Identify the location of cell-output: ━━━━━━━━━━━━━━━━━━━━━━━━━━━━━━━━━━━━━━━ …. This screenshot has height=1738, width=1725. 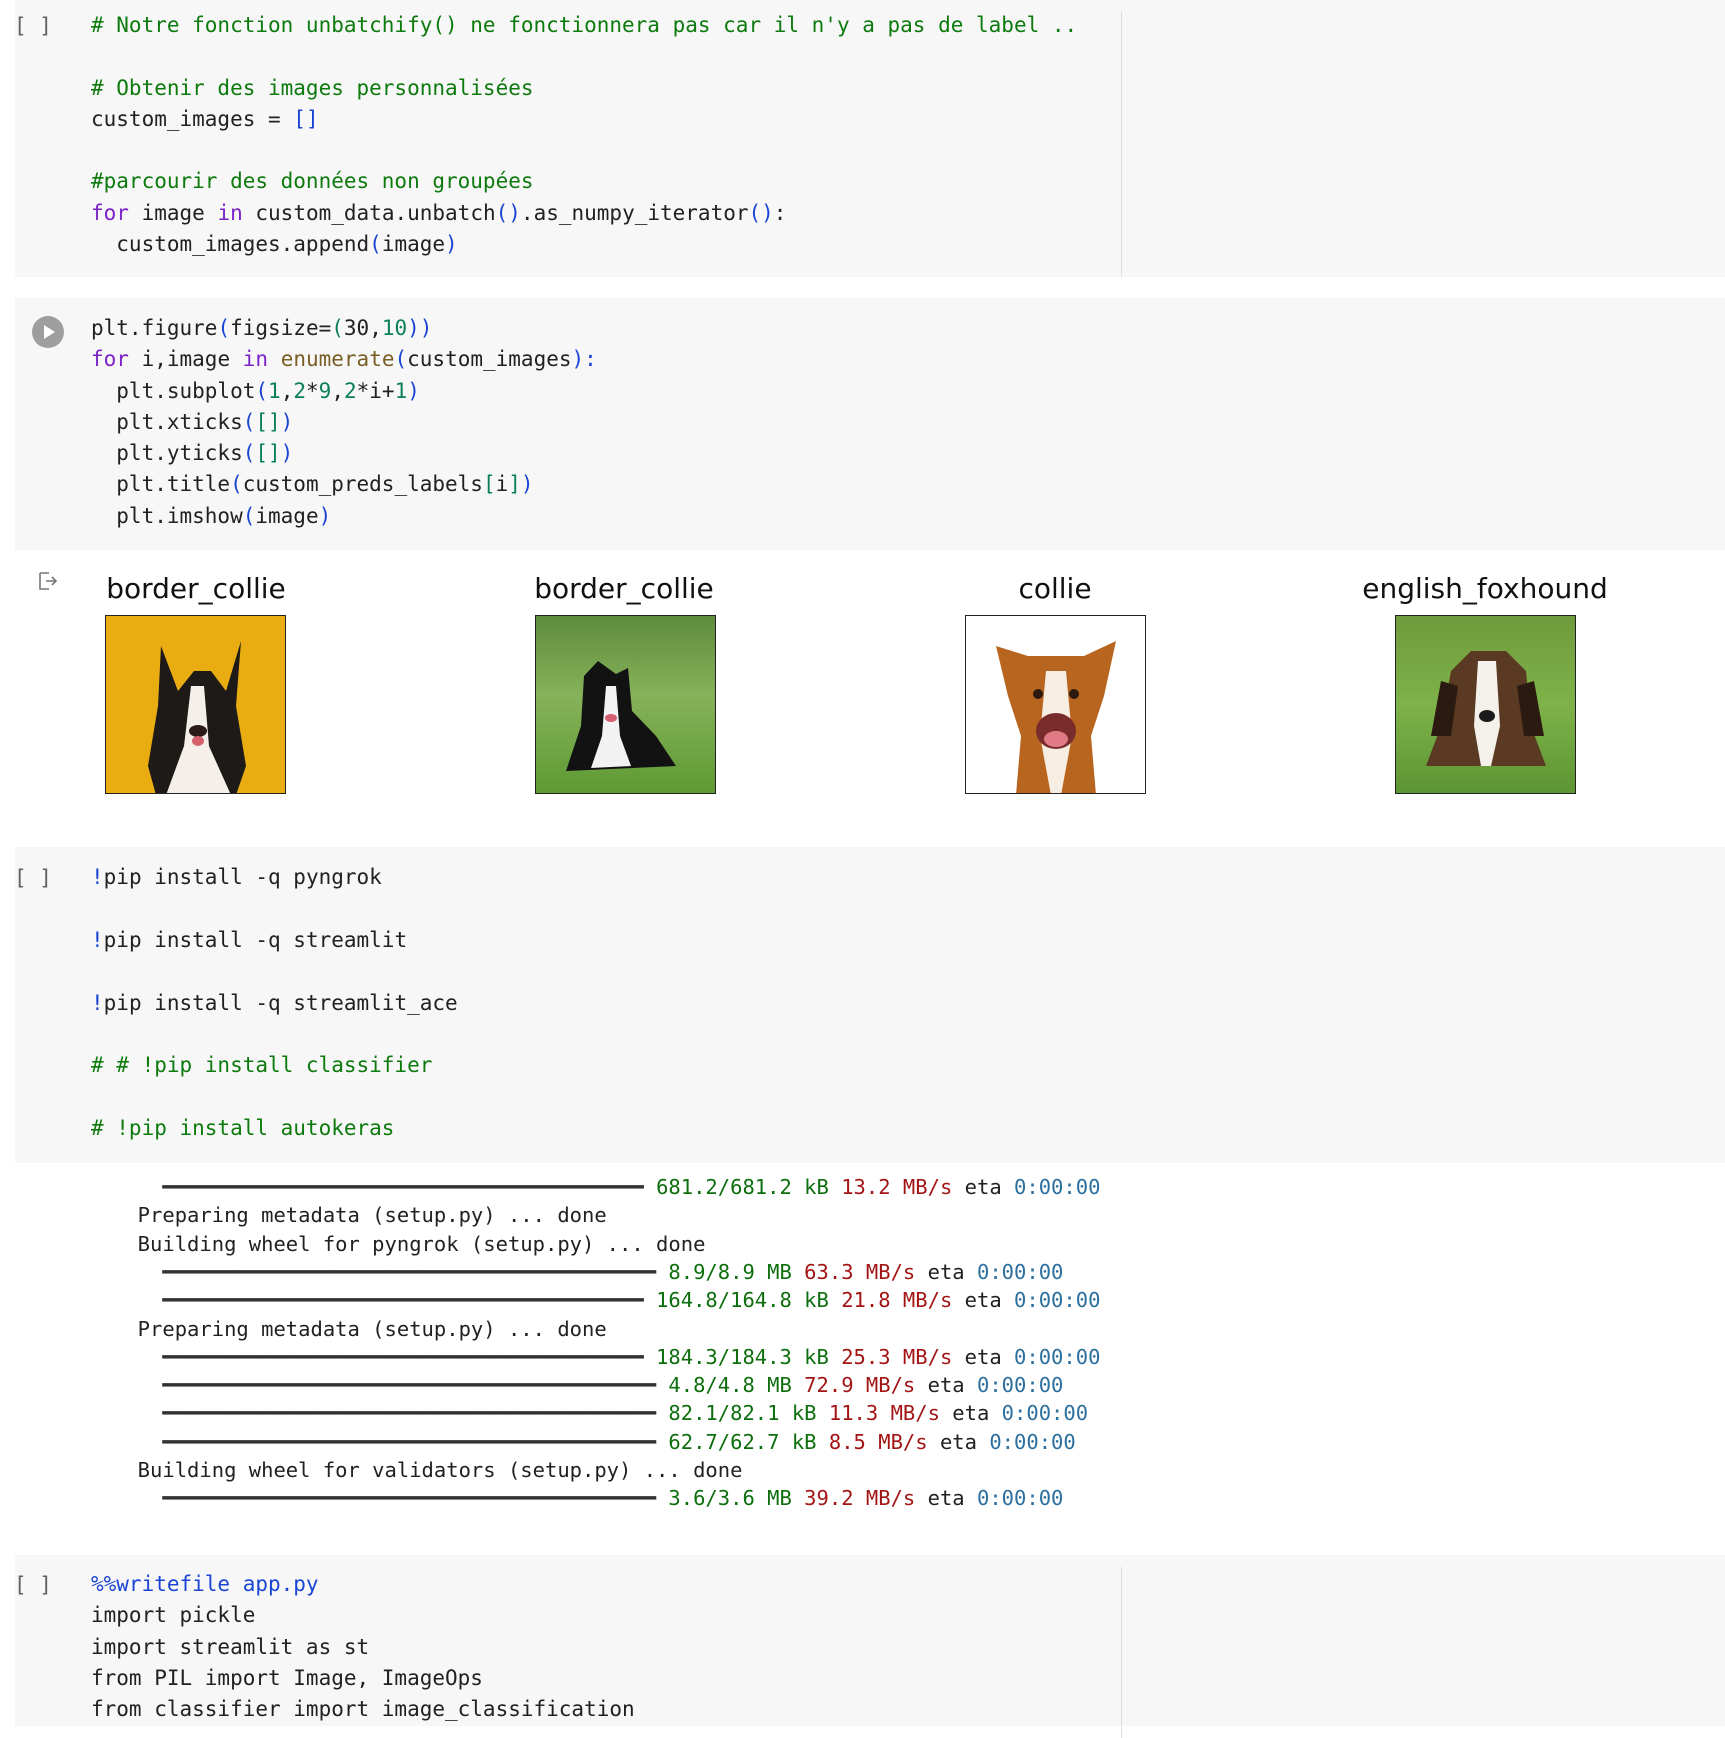
(663, 1345).